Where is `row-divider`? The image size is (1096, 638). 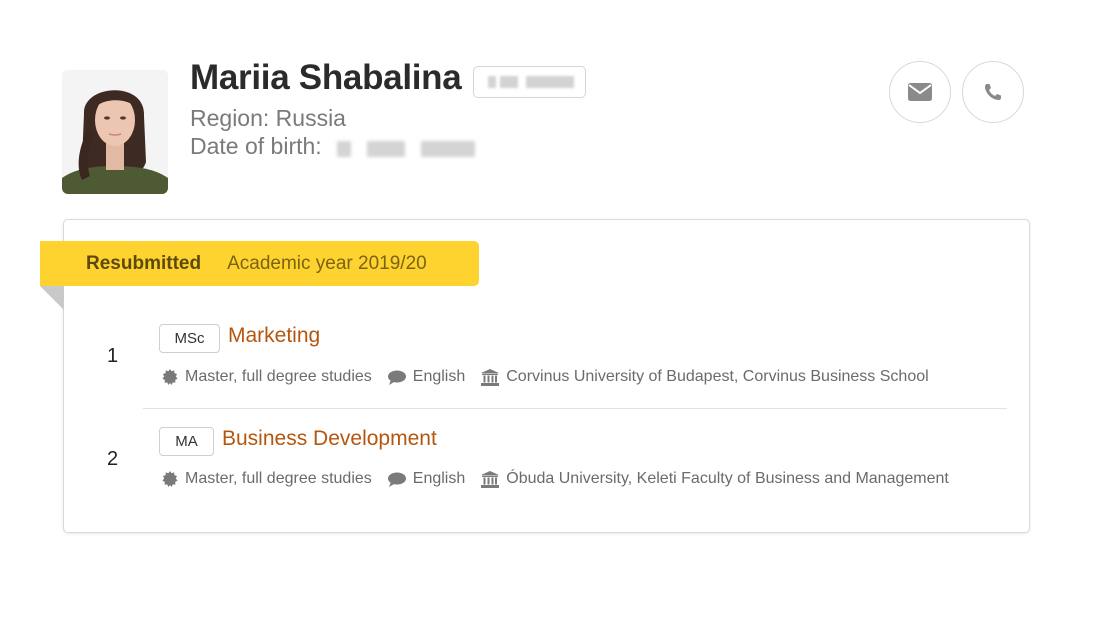 row-divider is located at coordinates (575, 408).